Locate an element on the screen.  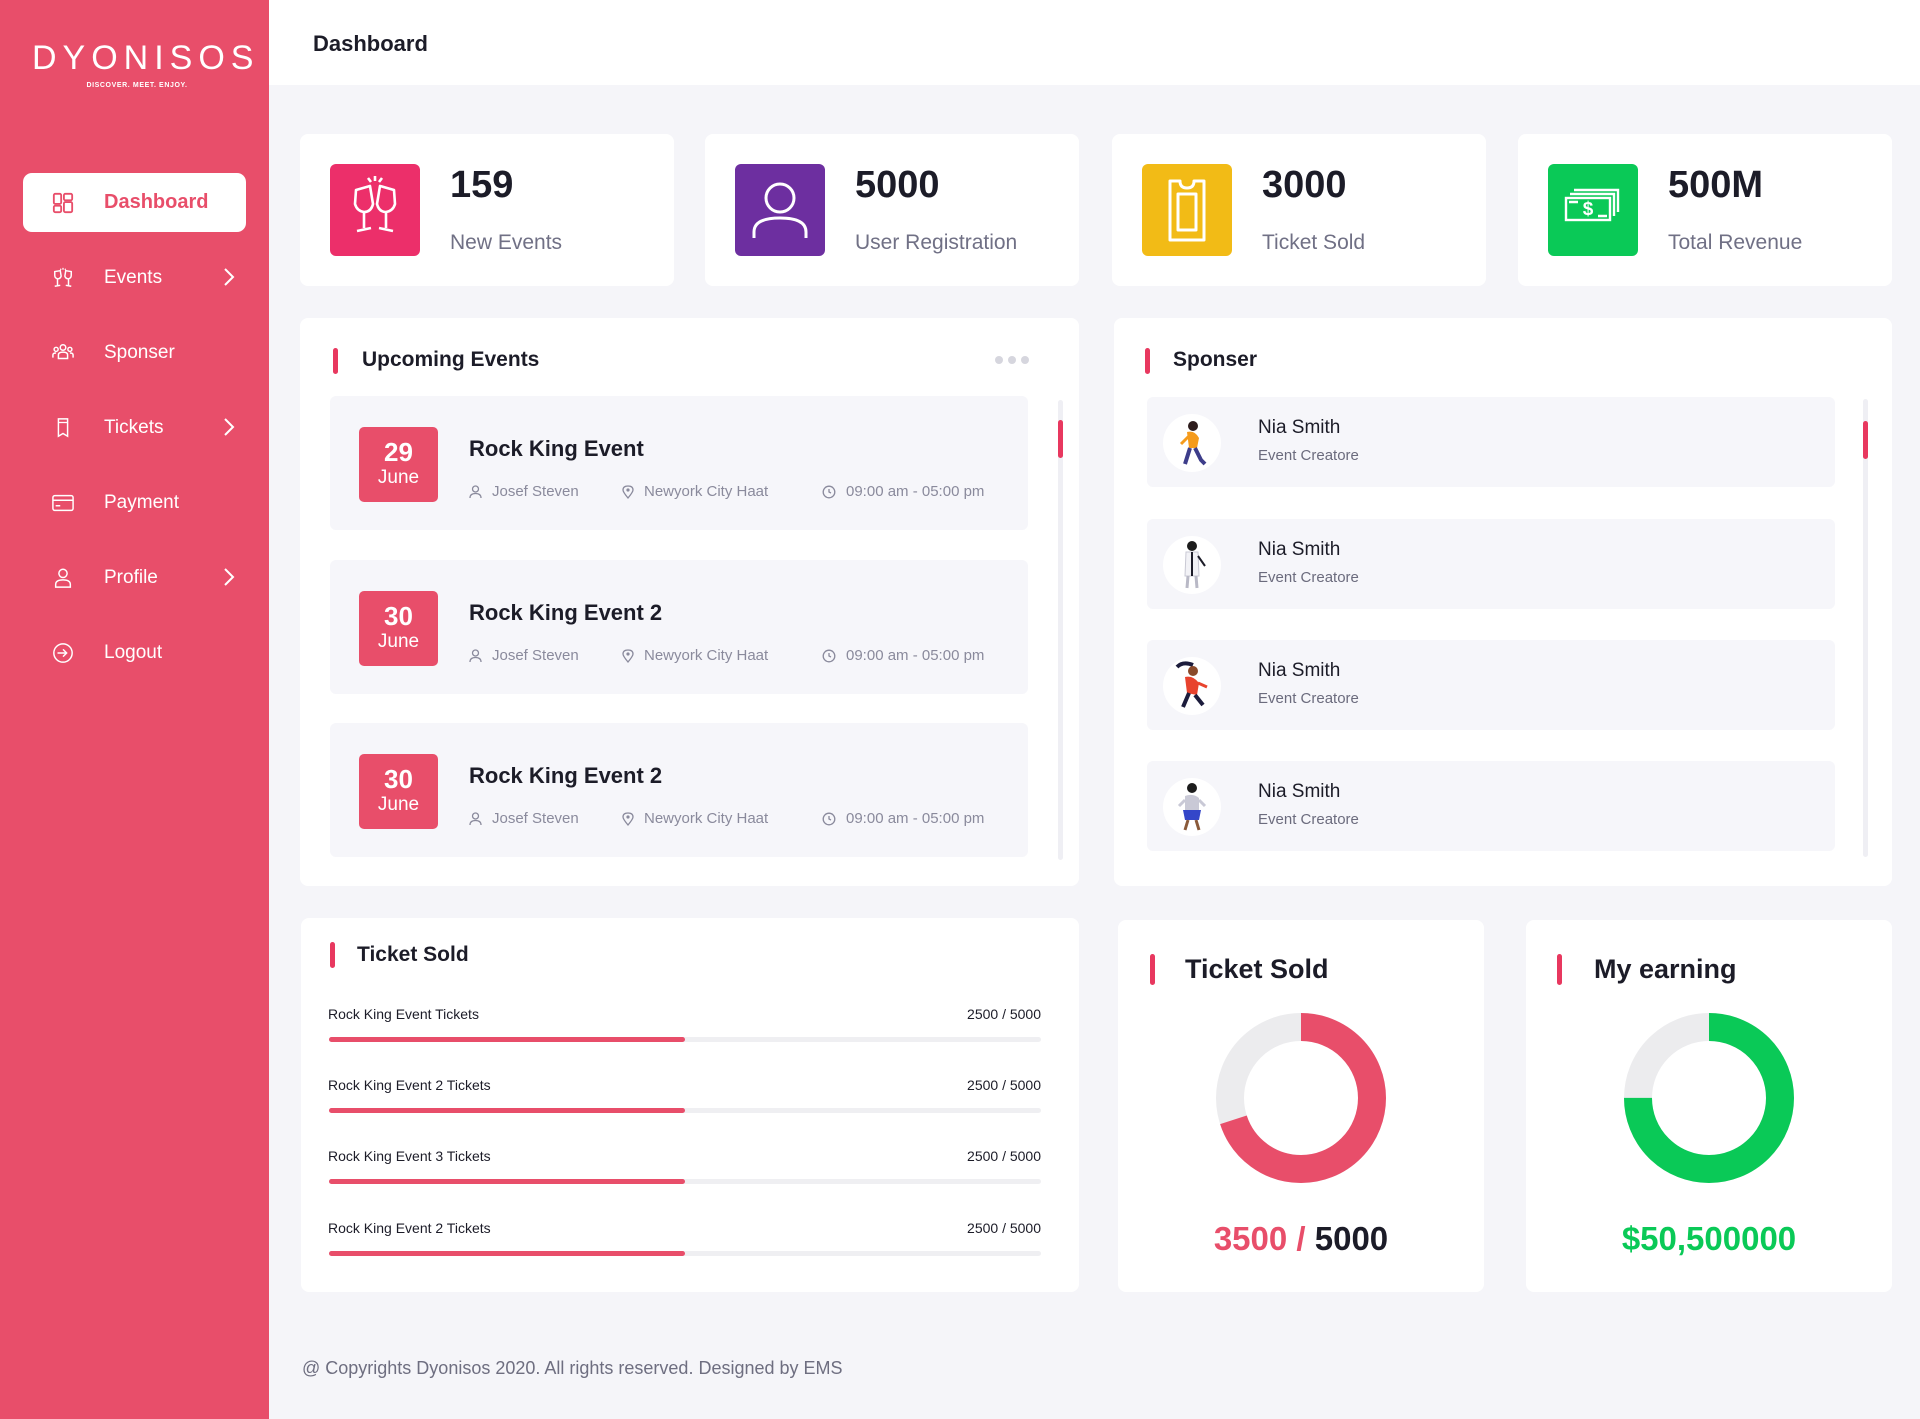
sidebar-item-label: Sponser is located at coordinates (139, 352).